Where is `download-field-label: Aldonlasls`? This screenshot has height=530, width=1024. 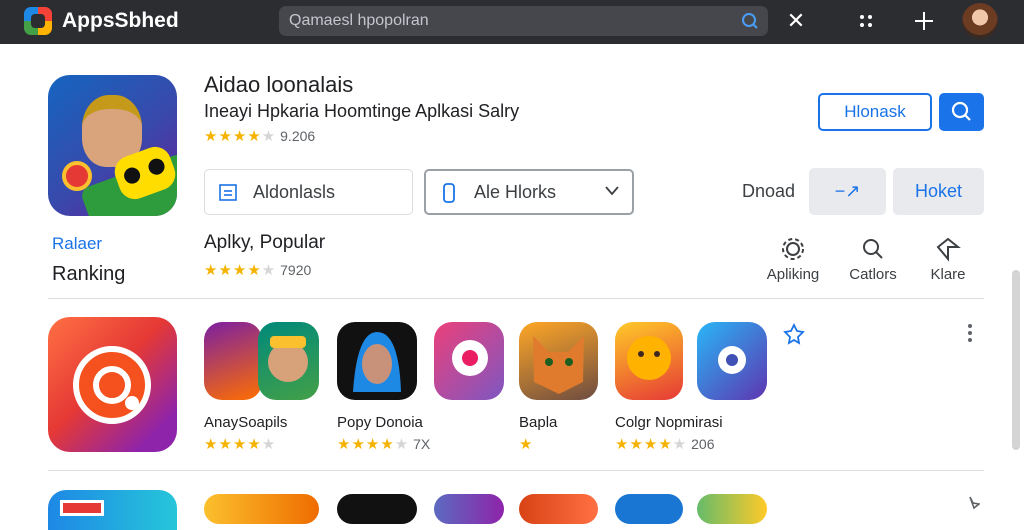
download-field-label: Aldonlasls is located at coordinates (294, 192).